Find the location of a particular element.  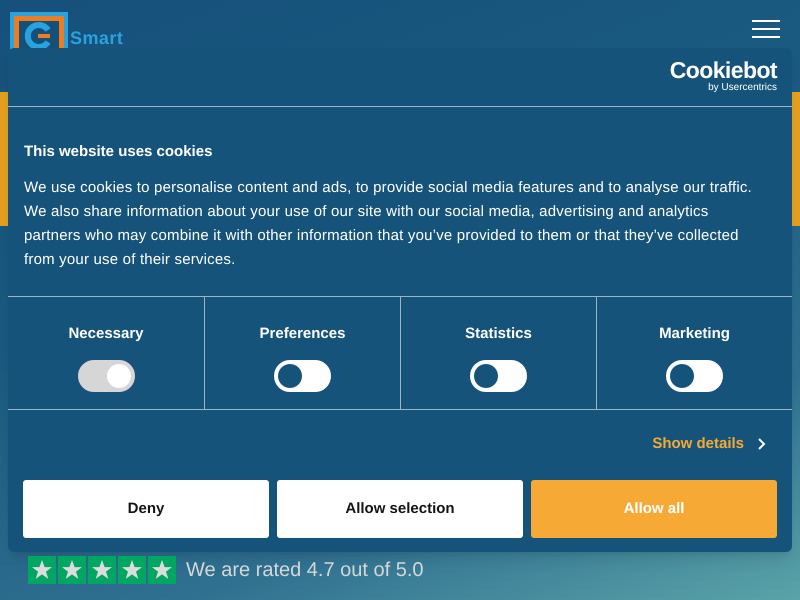

rating-text: We are rated 4.7 out of 5.0 is located at coordinates (305, 570).